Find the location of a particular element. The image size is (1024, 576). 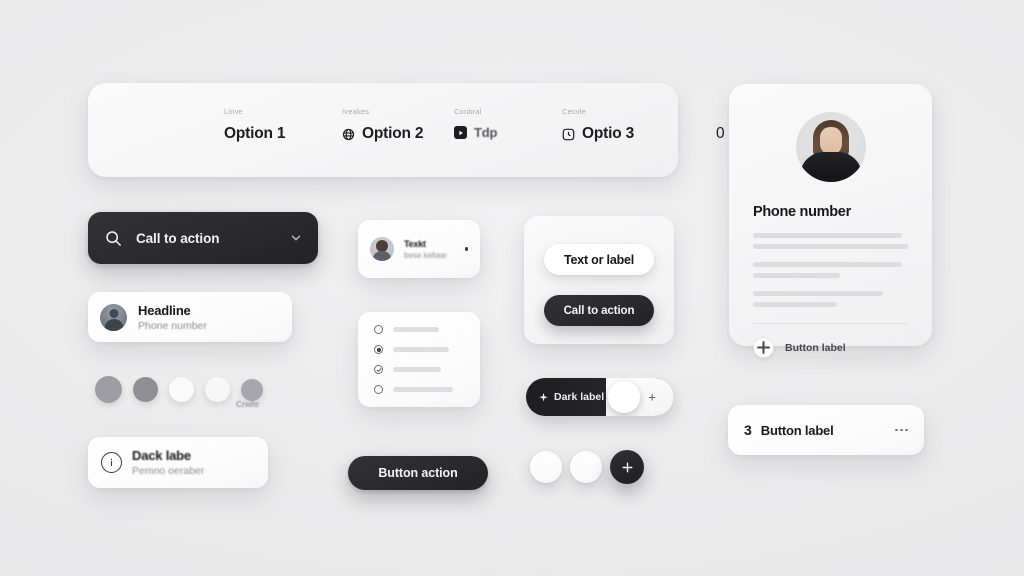

stat-value-wrap: Tdp is located at coordinates (475, 132).